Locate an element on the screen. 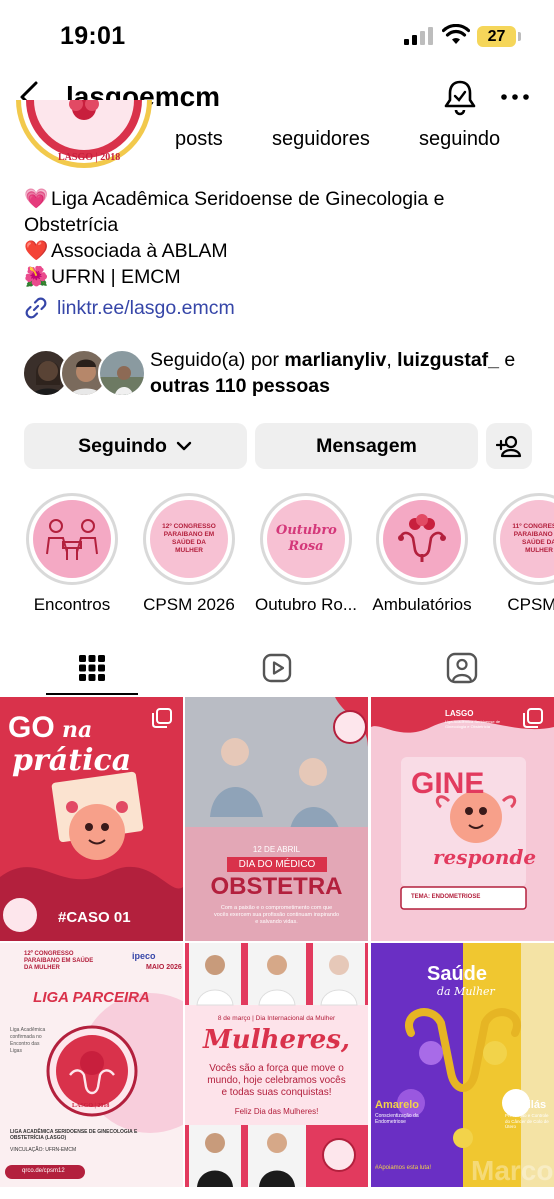 Image resolution: width=554 pixels, height=1199 pixels. posts-label: posts is located at coordinates (199, 139).